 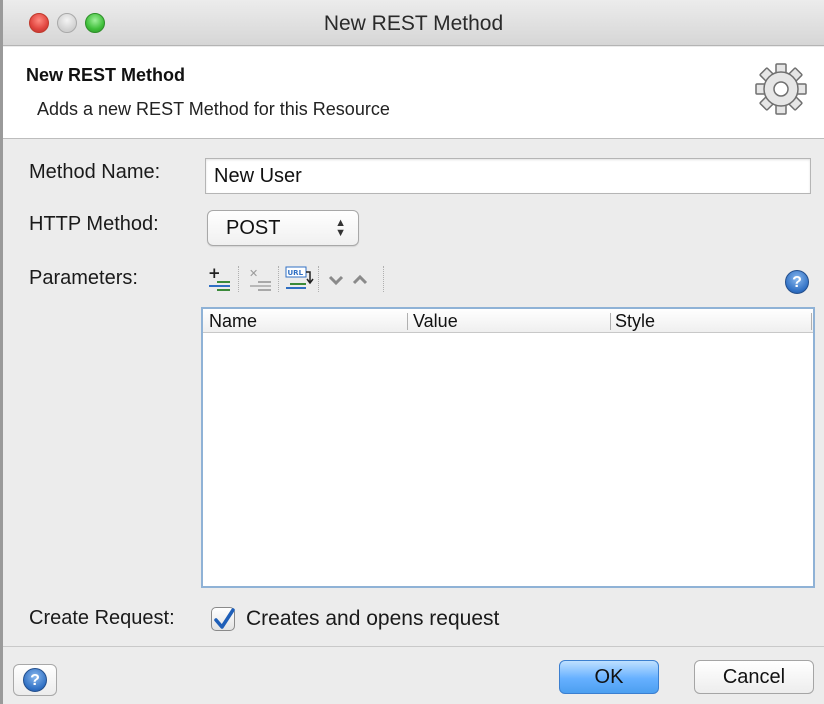 What do you see at coordinates (94, 224) in the screenshot?
I see `http-method-label: HTTP Method:` at bounding box center [94, 224].